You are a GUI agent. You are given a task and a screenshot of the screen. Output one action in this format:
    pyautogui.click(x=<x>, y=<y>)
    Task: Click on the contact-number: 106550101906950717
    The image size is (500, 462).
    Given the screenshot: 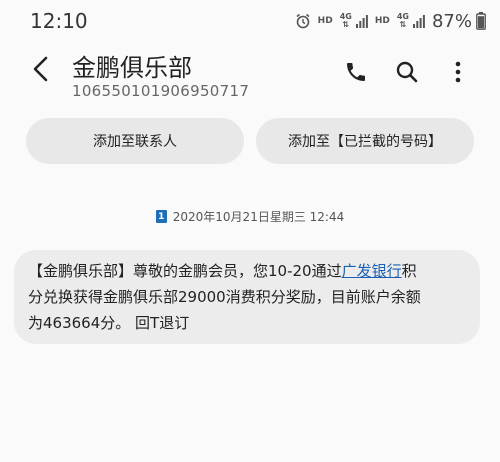 What is the action you would take?
    pyautogui.click(x=161, y=91)
    